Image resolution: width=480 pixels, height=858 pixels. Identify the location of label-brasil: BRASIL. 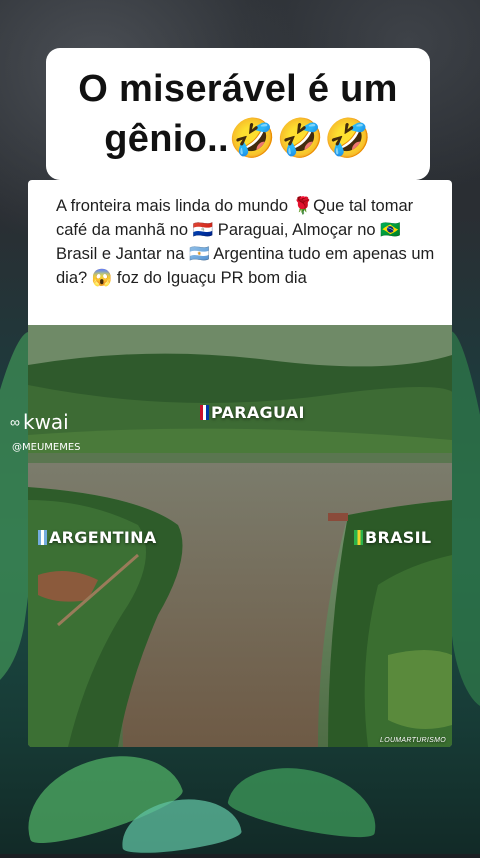
(392, 537).